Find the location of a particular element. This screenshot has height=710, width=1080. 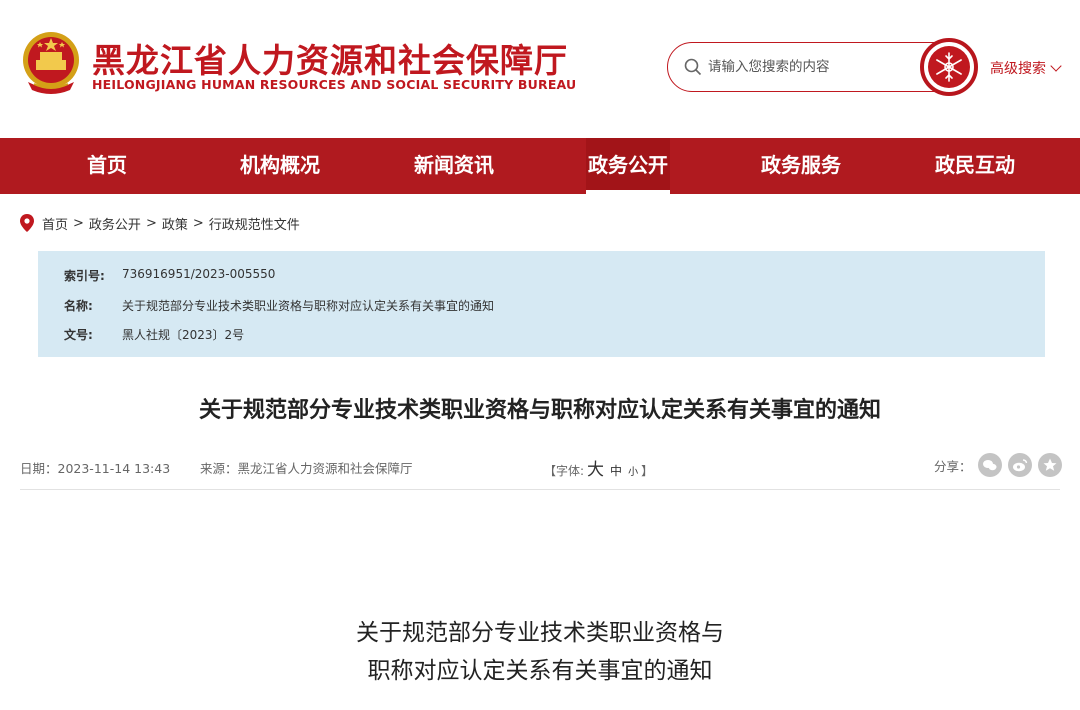

doc-number-value: 黑人社规〔2023〕2号 is located at coordinates (183, 335).